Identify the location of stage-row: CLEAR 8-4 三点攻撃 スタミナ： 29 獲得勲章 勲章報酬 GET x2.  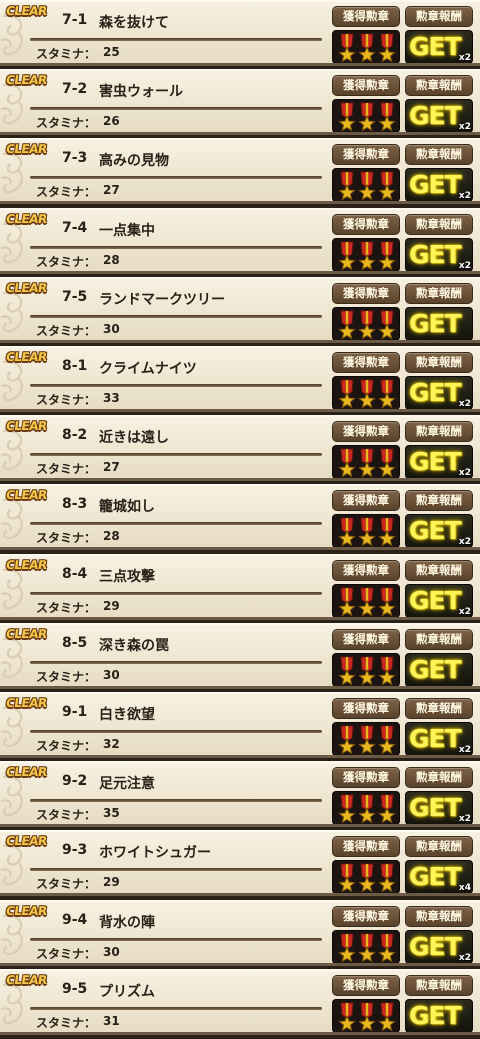
(240, 587).